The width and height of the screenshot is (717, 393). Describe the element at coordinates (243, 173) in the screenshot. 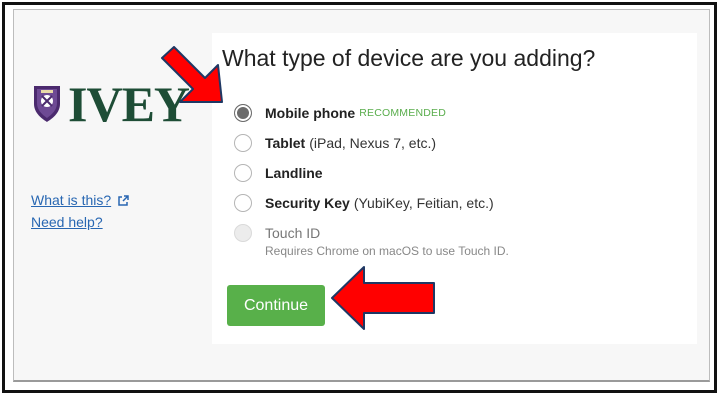

I see `radio-landline` at that location.